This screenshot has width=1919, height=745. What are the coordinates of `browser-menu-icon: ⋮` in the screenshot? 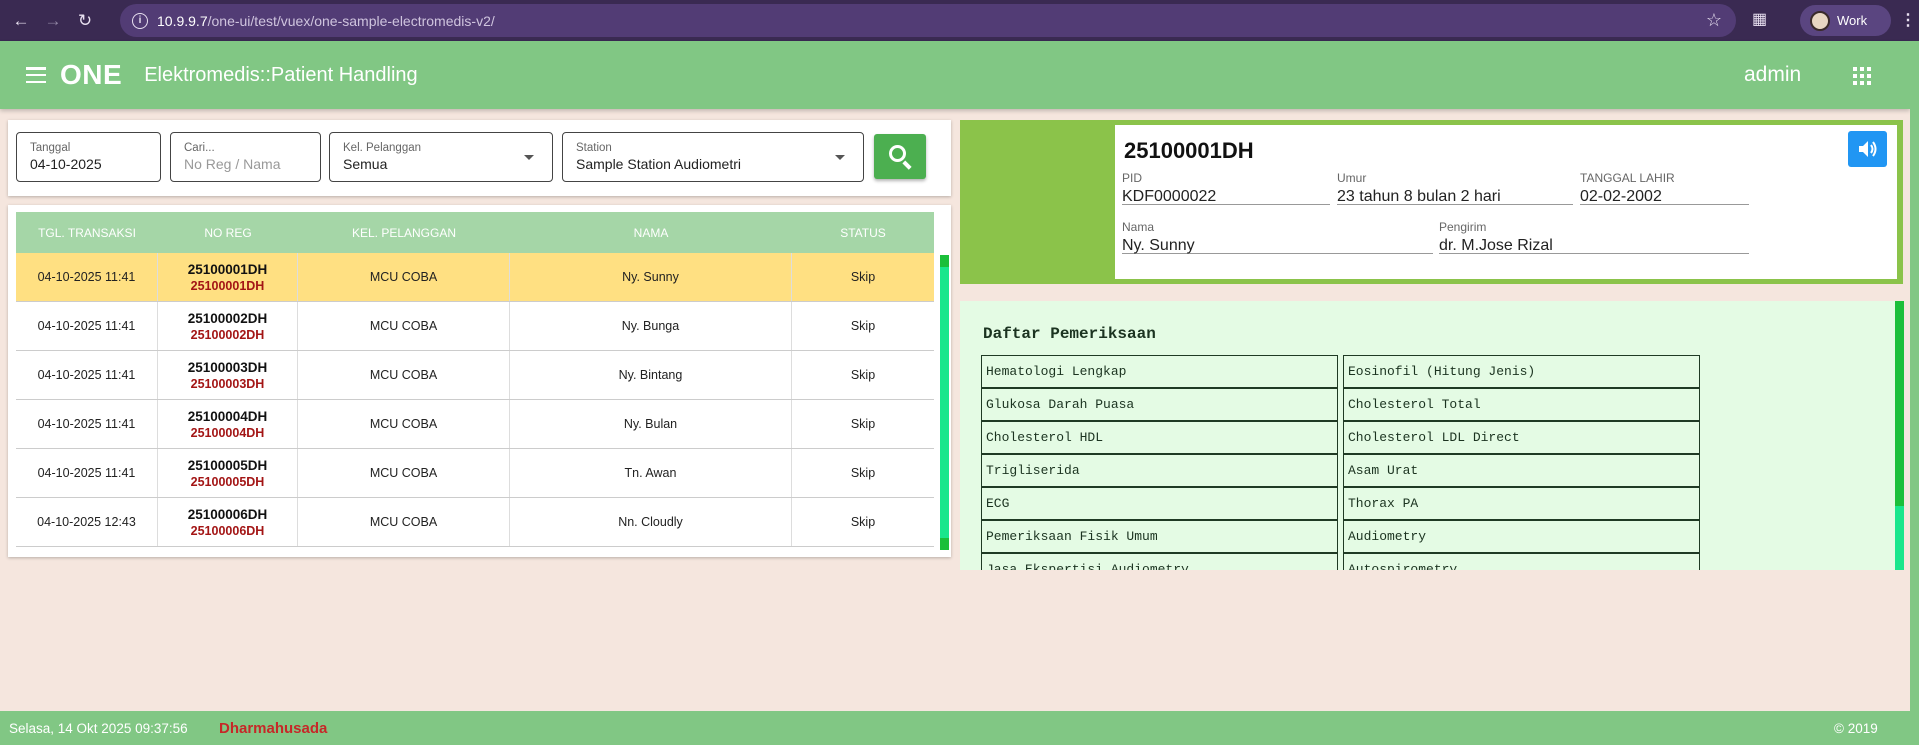 It's located at (1908, 20).